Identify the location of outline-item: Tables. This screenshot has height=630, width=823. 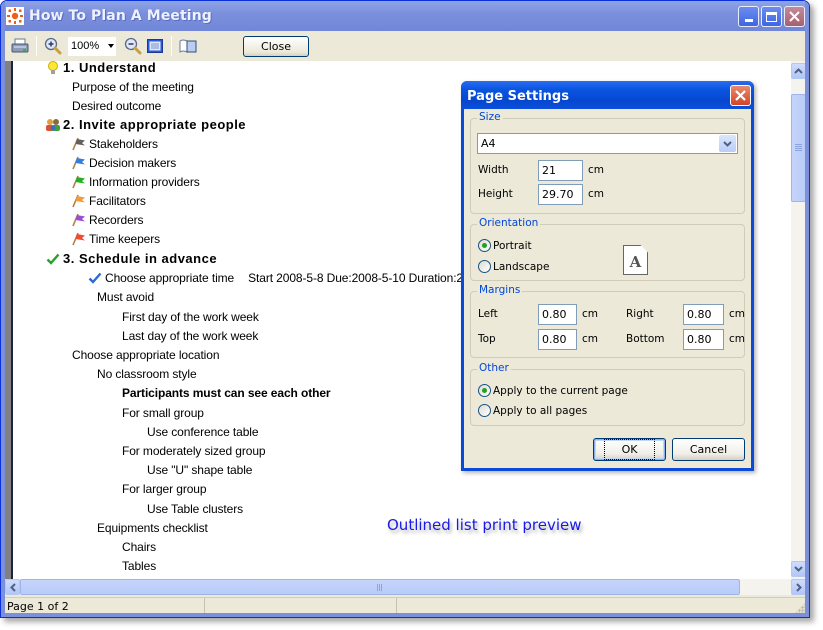
(139, 565).